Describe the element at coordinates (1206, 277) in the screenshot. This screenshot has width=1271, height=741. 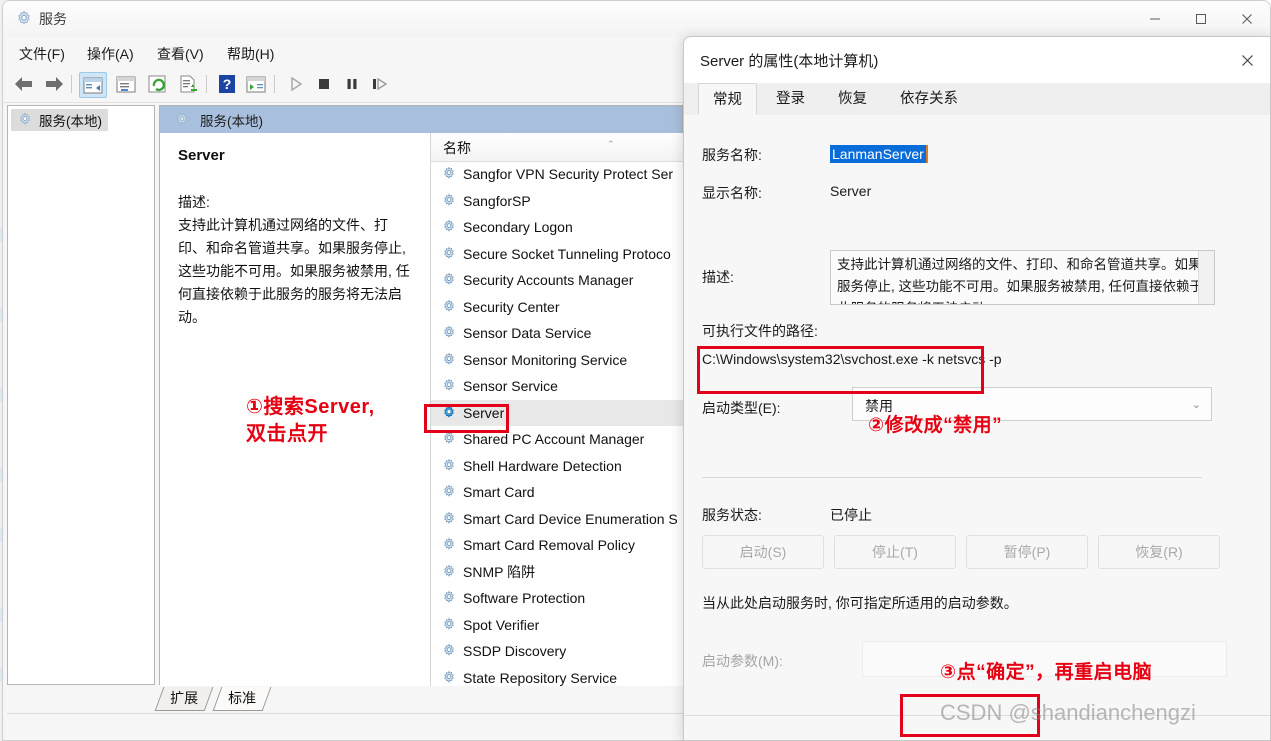
I see `description-scrollbar` at that location.